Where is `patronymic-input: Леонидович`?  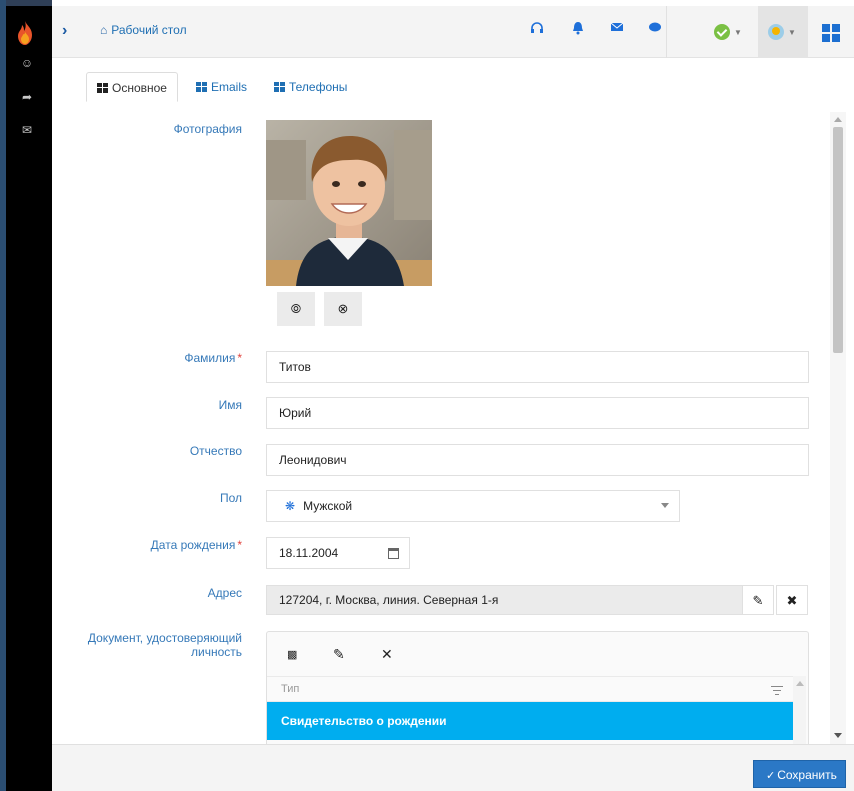 patronymic-input: Леонидович is located at coordinates (537, 460).